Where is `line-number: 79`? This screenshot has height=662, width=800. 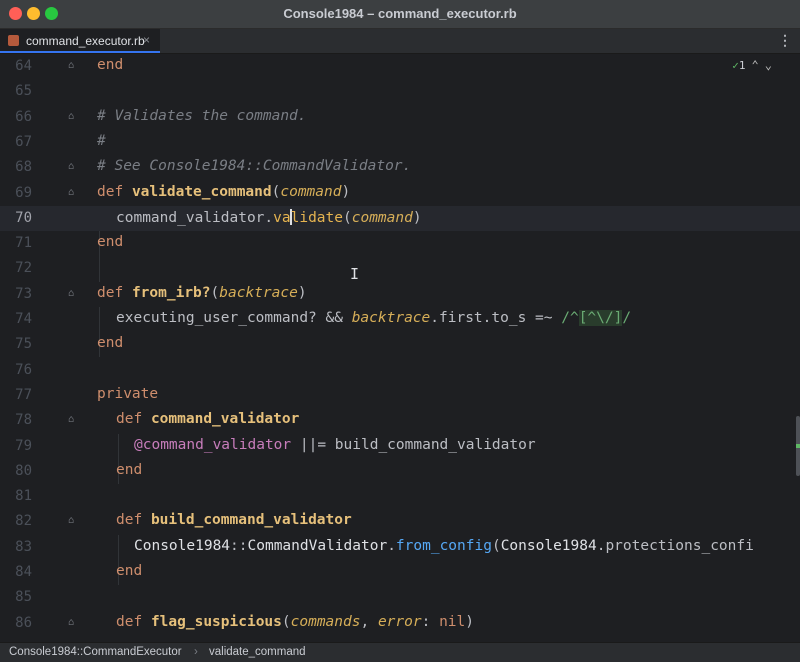 line-number: 79 is located at coordinates (23, 445).